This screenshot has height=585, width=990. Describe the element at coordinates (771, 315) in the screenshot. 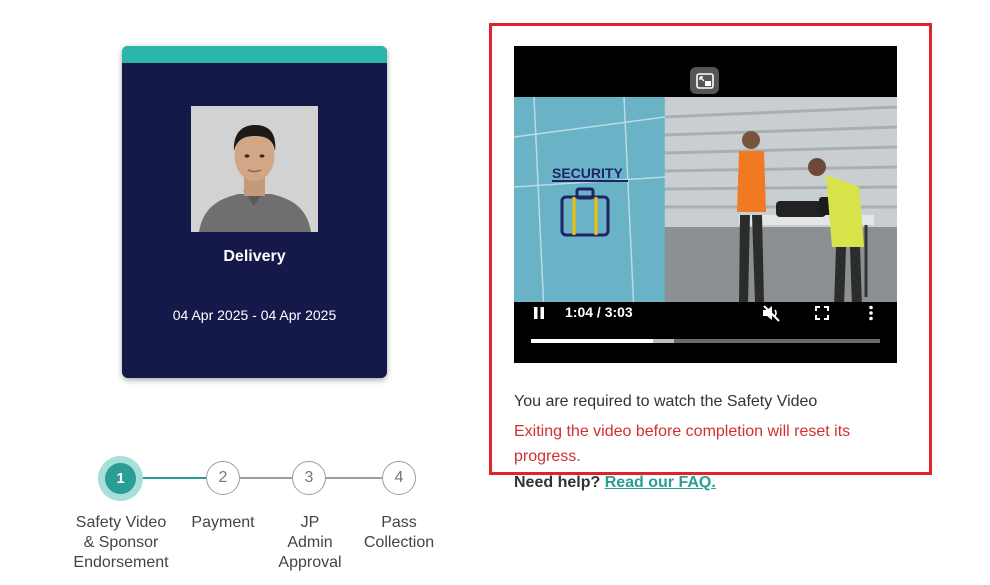

I see `muted-icon` at that location.